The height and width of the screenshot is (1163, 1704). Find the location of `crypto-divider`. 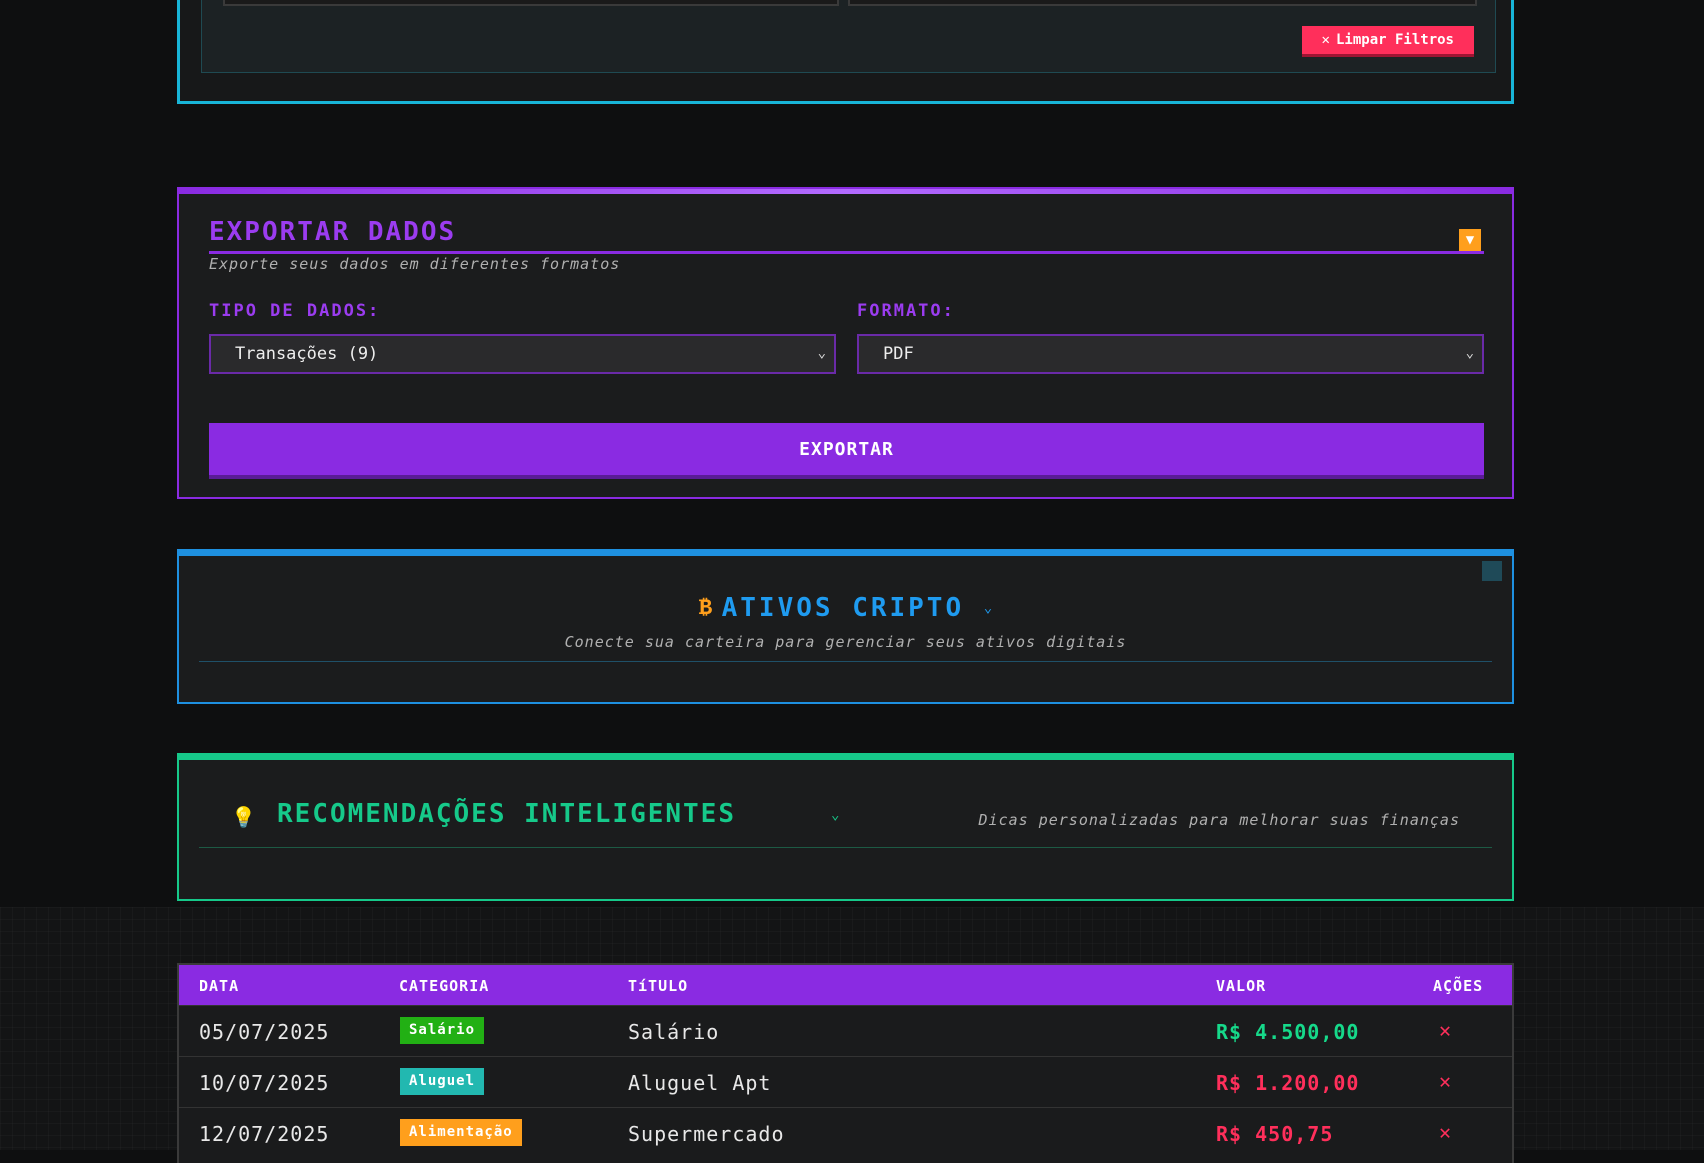

crypto-divider is located at coordinates (845, 661).